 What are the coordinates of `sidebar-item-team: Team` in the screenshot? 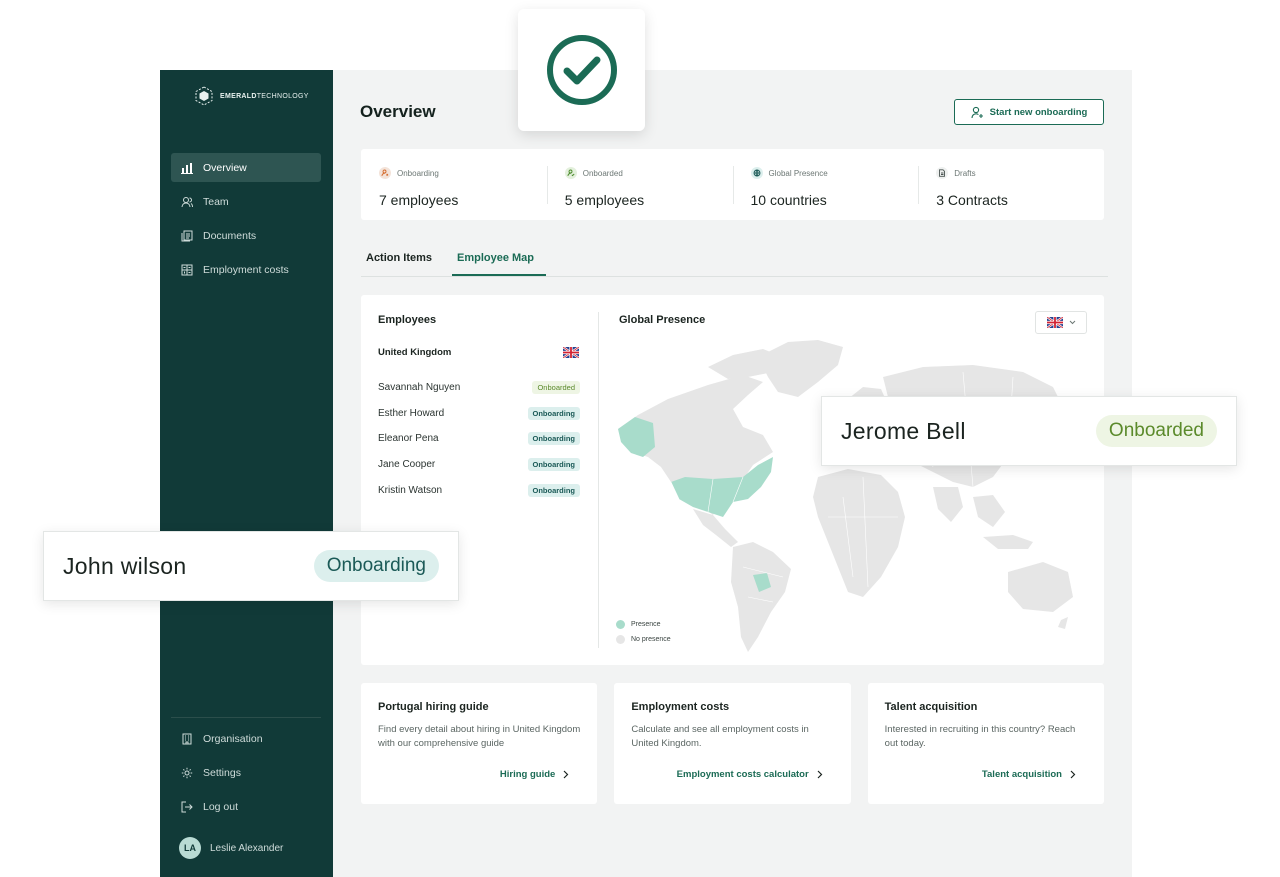 It's located at (246, 201).